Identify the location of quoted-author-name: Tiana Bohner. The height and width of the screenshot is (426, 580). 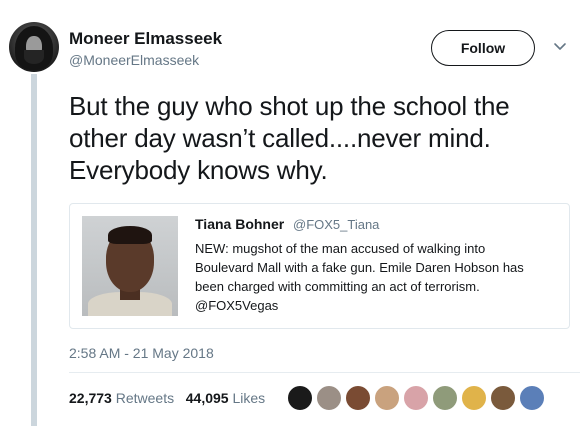
(240, 224).